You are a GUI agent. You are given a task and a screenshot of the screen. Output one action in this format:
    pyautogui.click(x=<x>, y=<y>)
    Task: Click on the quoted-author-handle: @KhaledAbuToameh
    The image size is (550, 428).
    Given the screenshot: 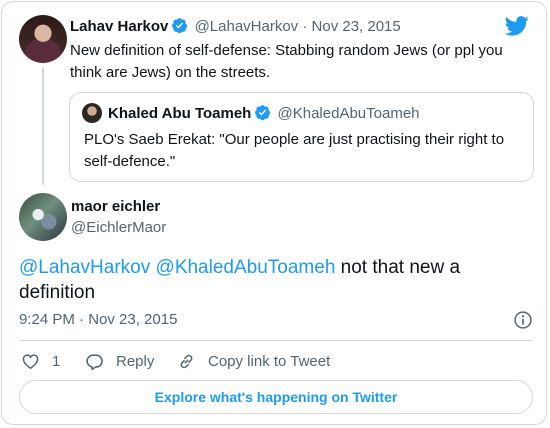 What is the action you would take?
    pyautogui.click(x=348, y=113)
    